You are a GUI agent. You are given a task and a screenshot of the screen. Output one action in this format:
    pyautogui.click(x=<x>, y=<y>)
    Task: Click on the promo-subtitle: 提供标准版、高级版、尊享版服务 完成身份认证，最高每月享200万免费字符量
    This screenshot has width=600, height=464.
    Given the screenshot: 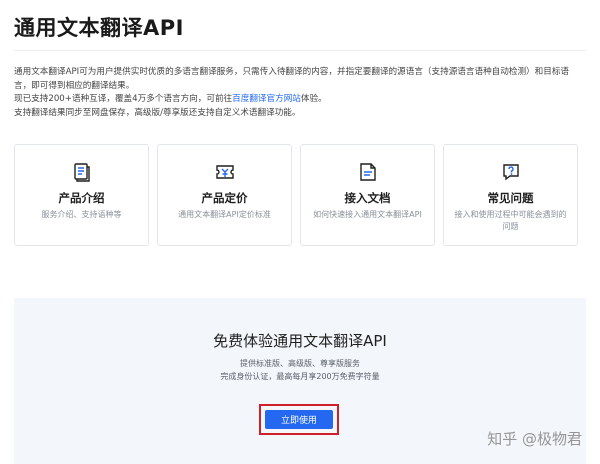 What is the action you would take?
    pyautogui.click(x=300, y=370)
    